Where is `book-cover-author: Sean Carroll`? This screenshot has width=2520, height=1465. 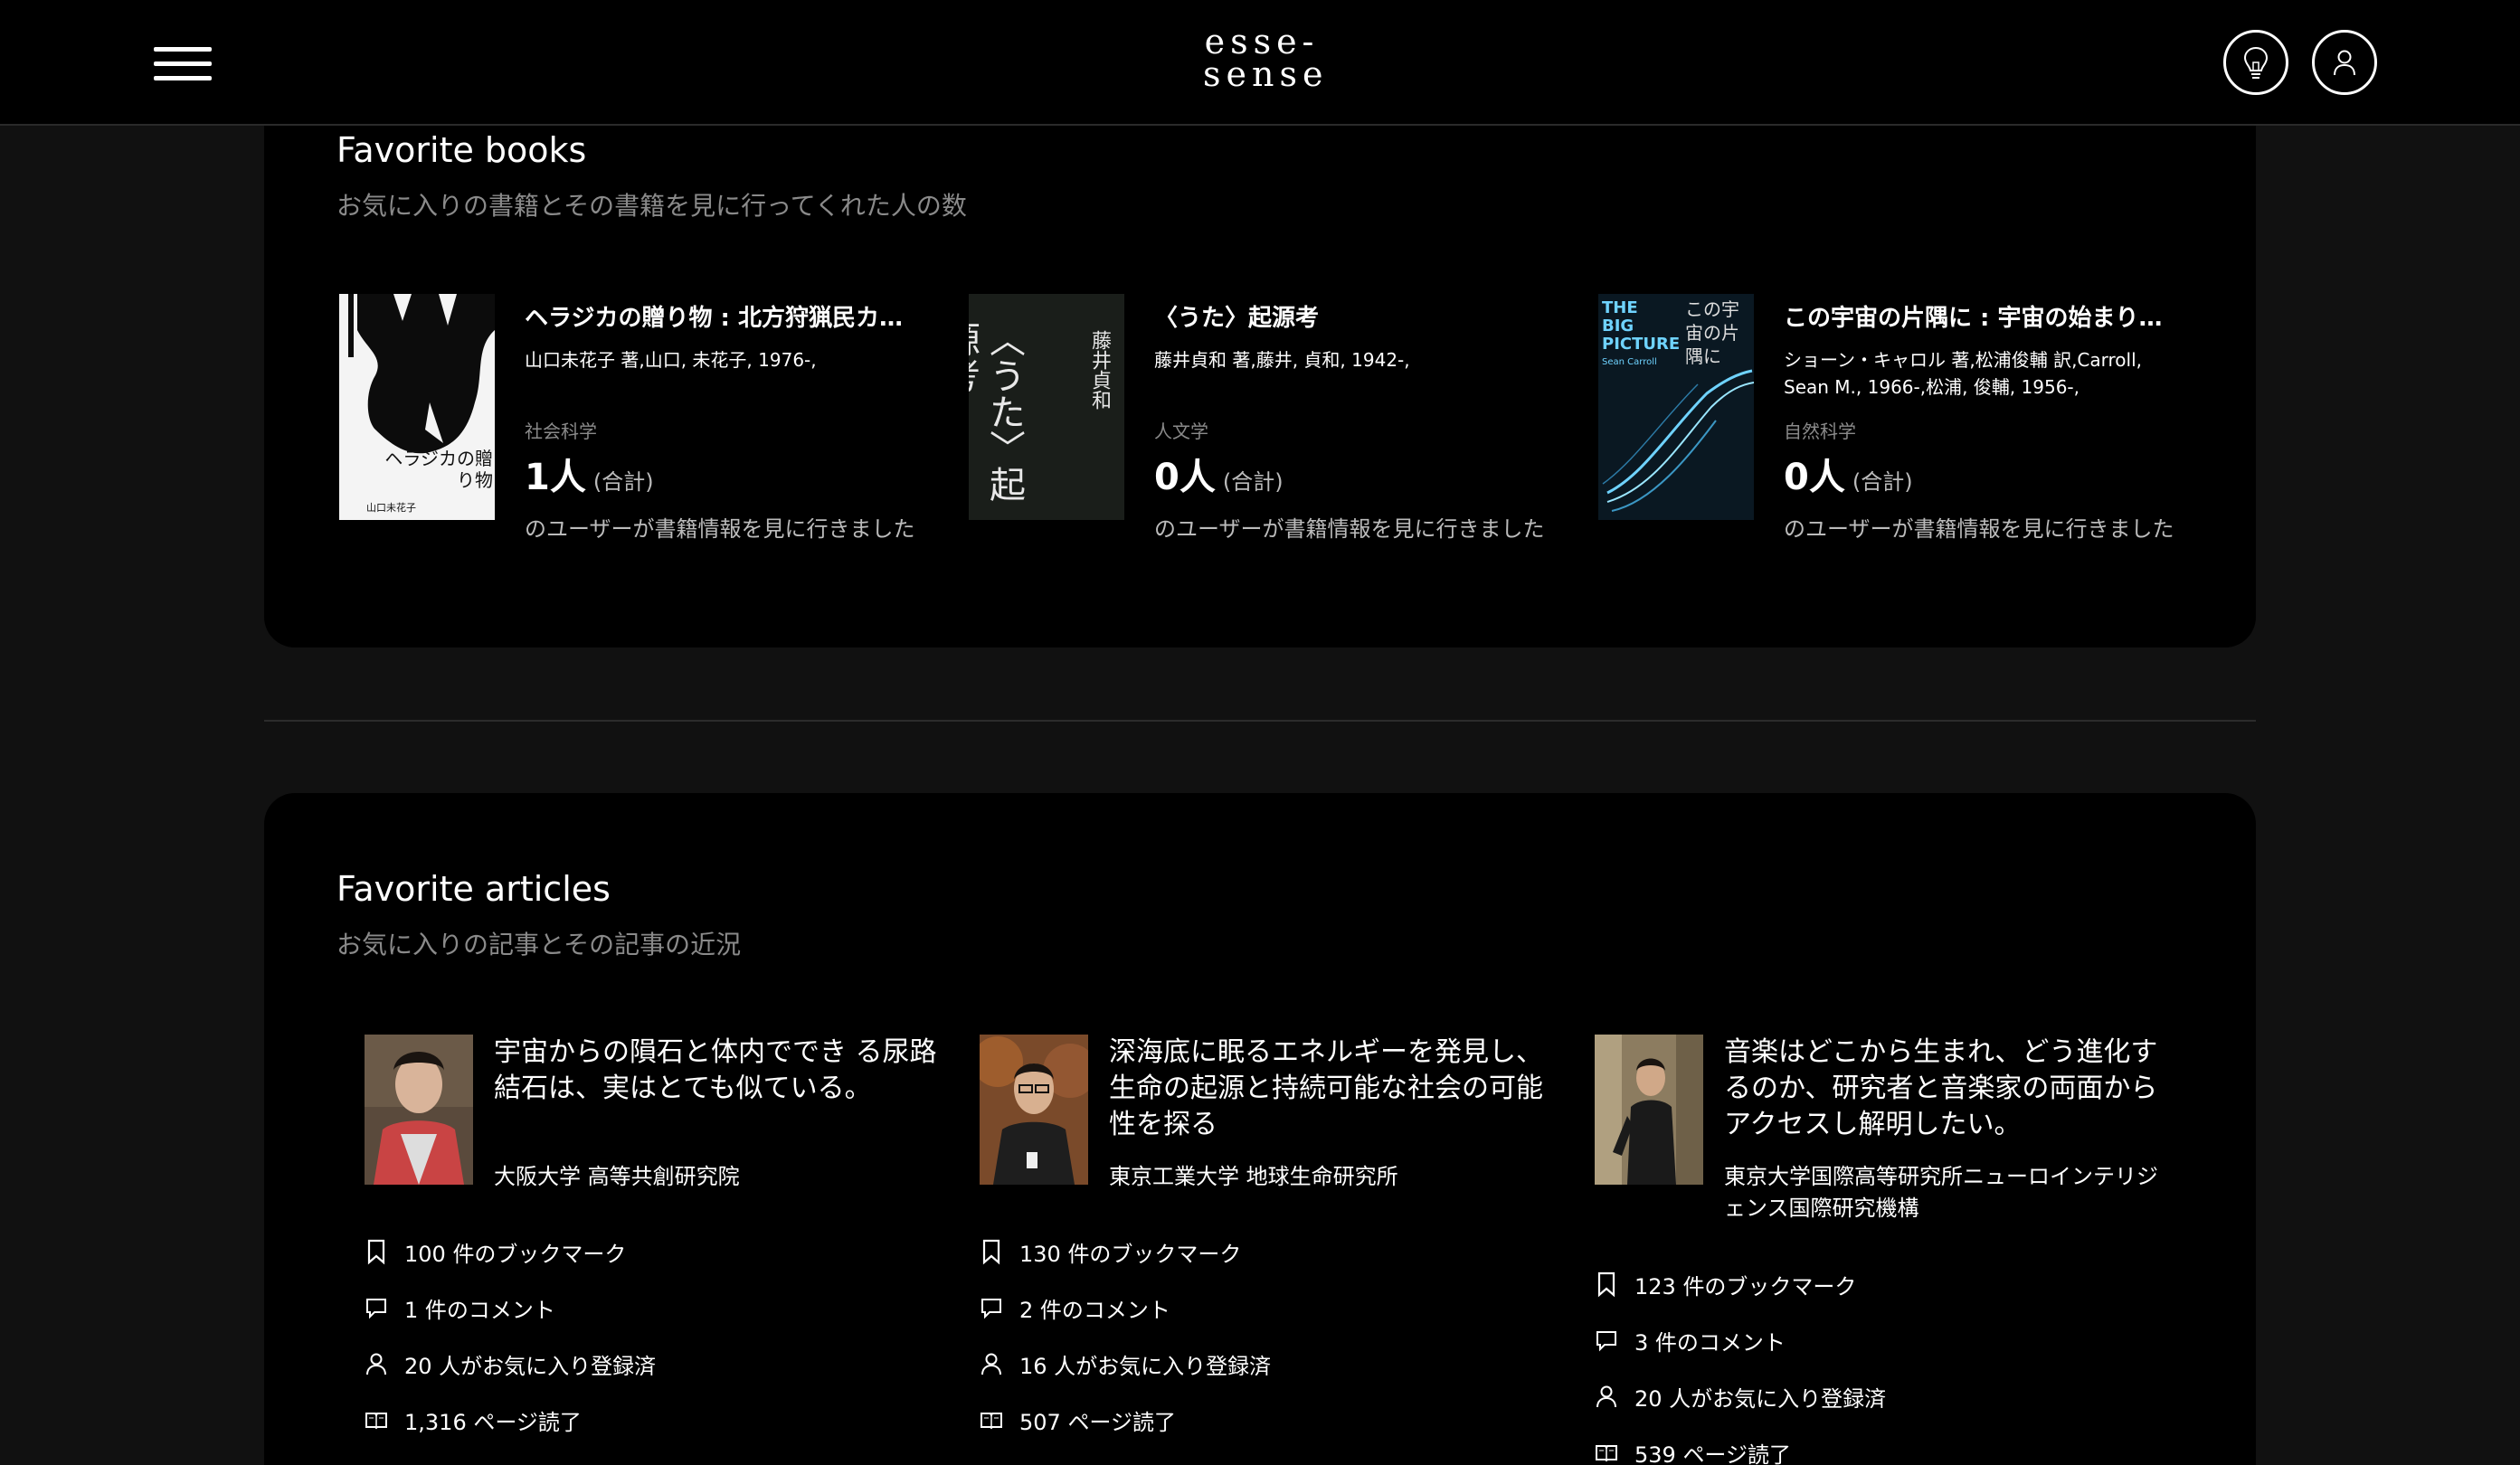 book-cover-author: Sean Carroll is located at coordinates (1630, 362).